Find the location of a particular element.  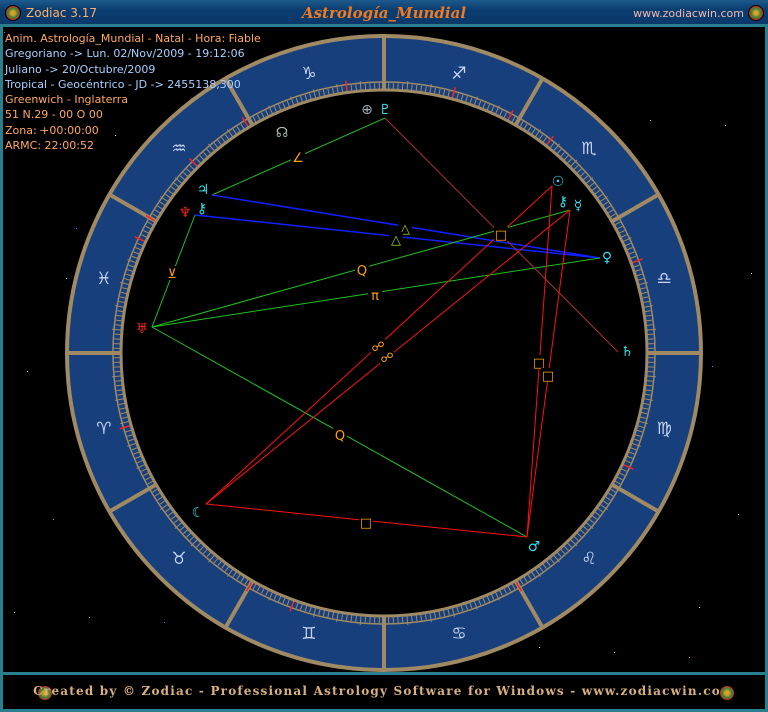

armc-line: ARMC: 22:00:52 is located at coordinates (49, 146).